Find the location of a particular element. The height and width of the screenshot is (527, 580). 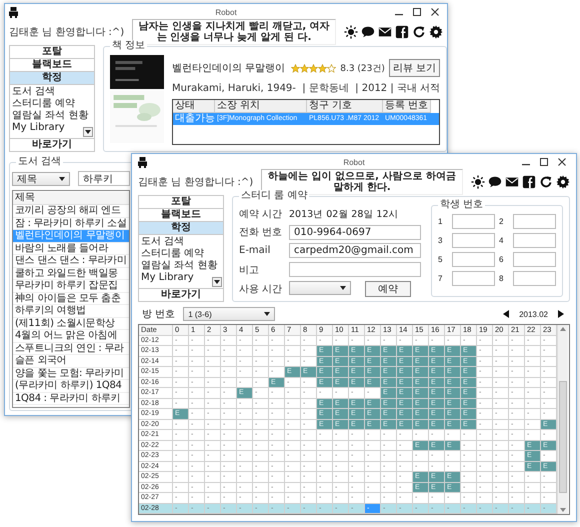

result-item: 하루키의 여행법 is located at coordinates (71, 311).